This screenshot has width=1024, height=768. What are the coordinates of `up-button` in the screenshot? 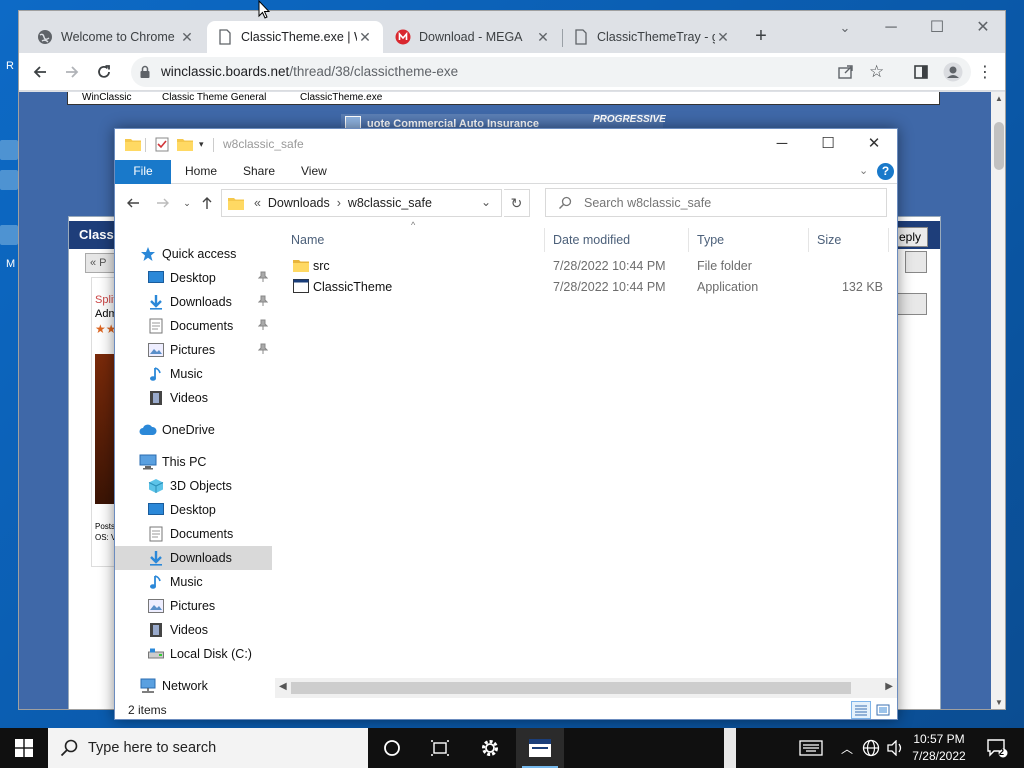 It's located at (207, 204).